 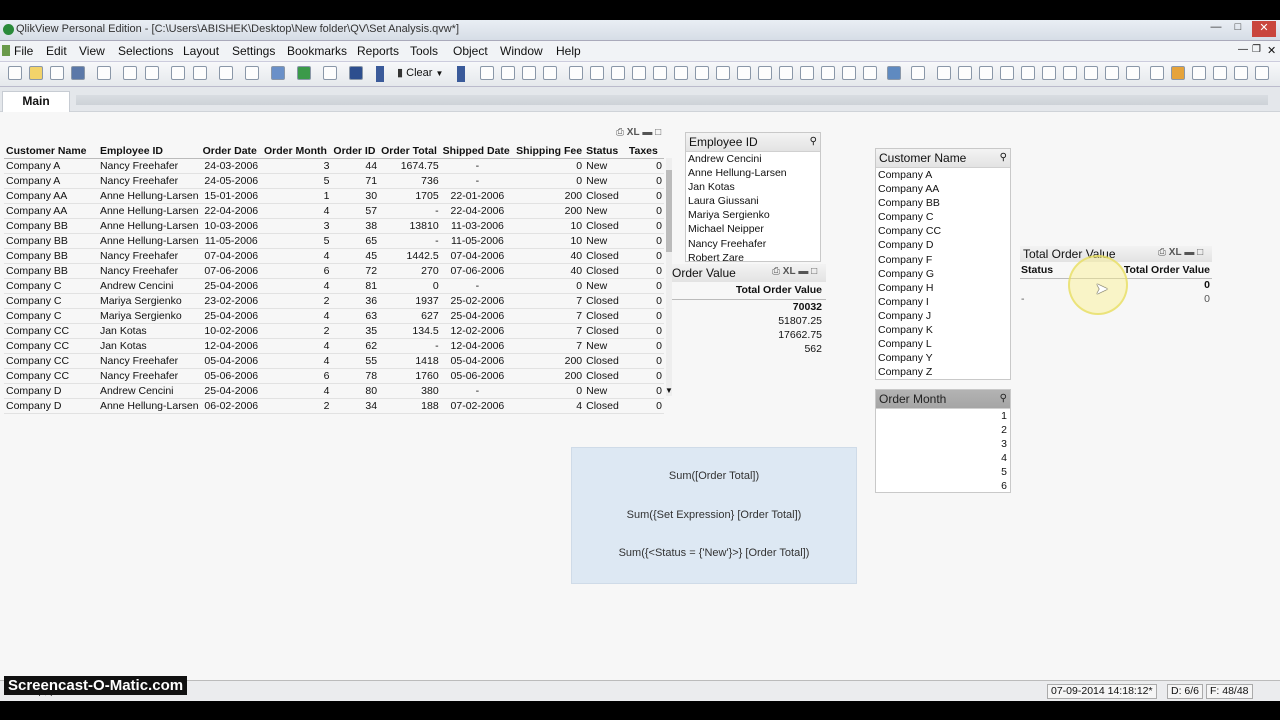 I want to click on col-shipping-fee: Shipping Fee, so click(x=549, y=151).